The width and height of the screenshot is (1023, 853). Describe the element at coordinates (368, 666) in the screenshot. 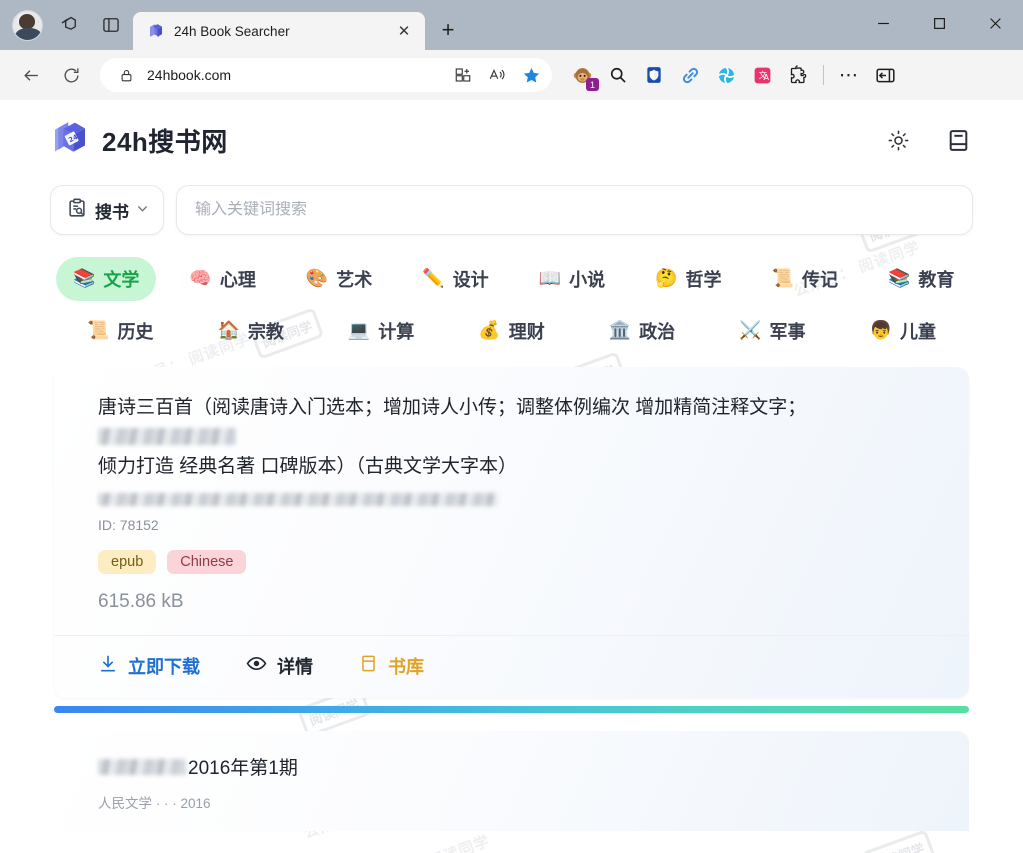

I see `book-icon` at that location.